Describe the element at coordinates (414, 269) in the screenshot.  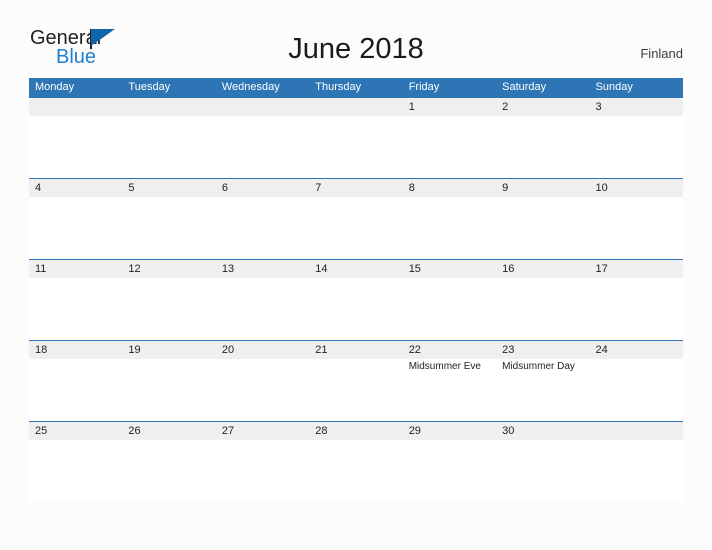
I see `day-number: 15` at that location.